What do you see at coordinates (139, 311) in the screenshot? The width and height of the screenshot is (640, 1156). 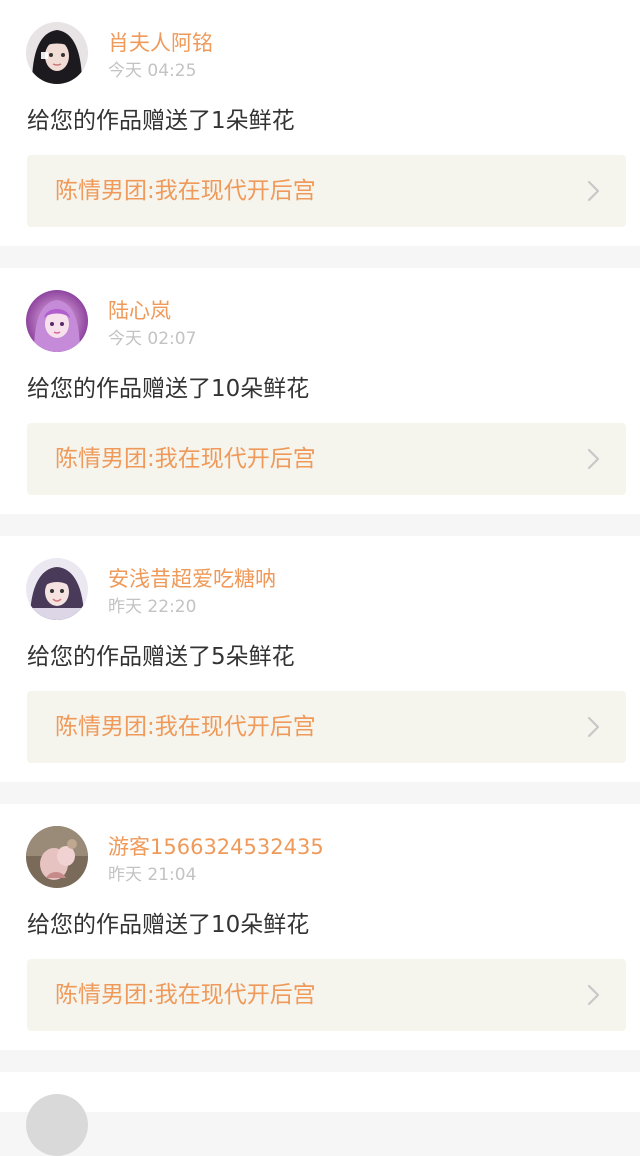 I see `username: 陆心岚` at bounding box center [139, 311].